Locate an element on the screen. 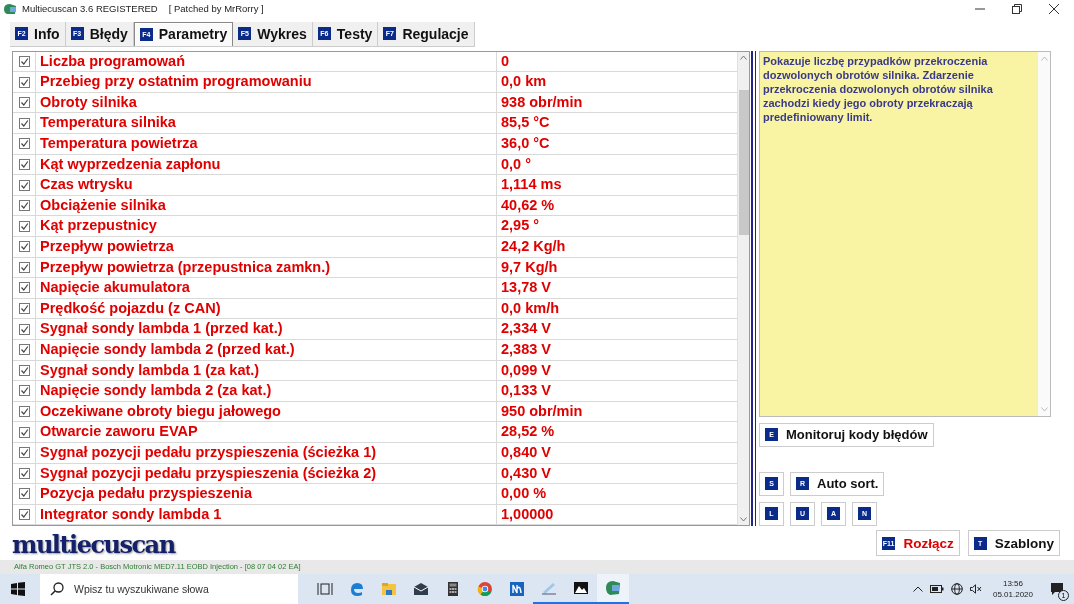  scroll-thumb is located at coordinates (743, 162).